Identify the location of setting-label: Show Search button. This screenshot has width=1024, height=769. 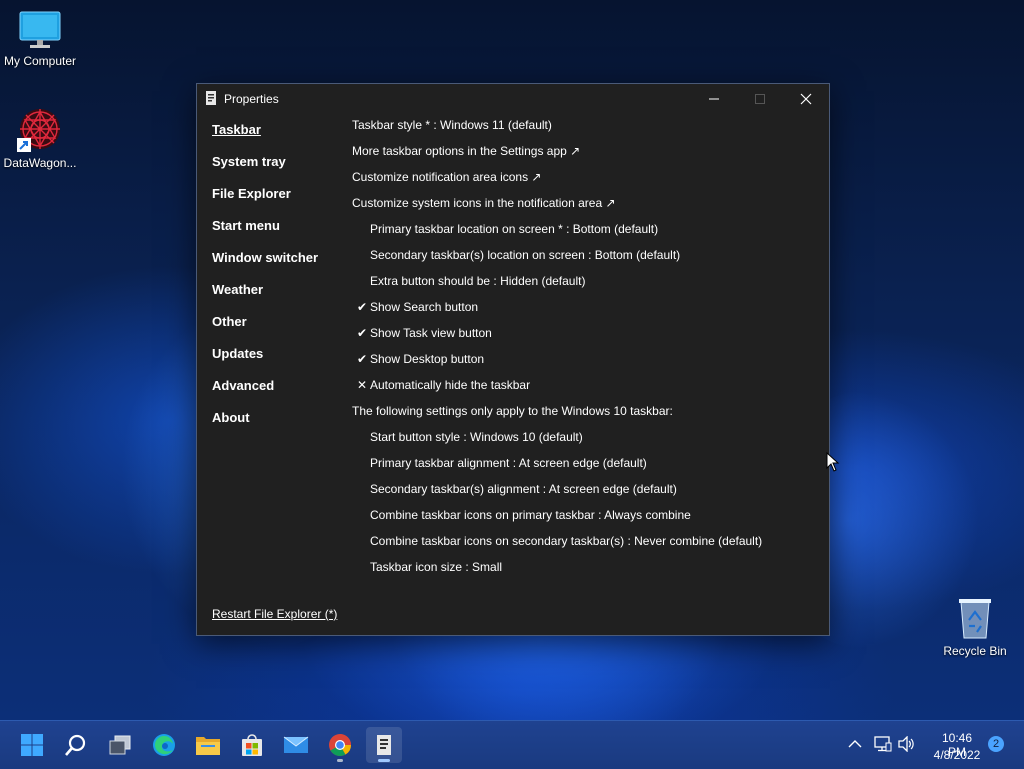
(424, 307).